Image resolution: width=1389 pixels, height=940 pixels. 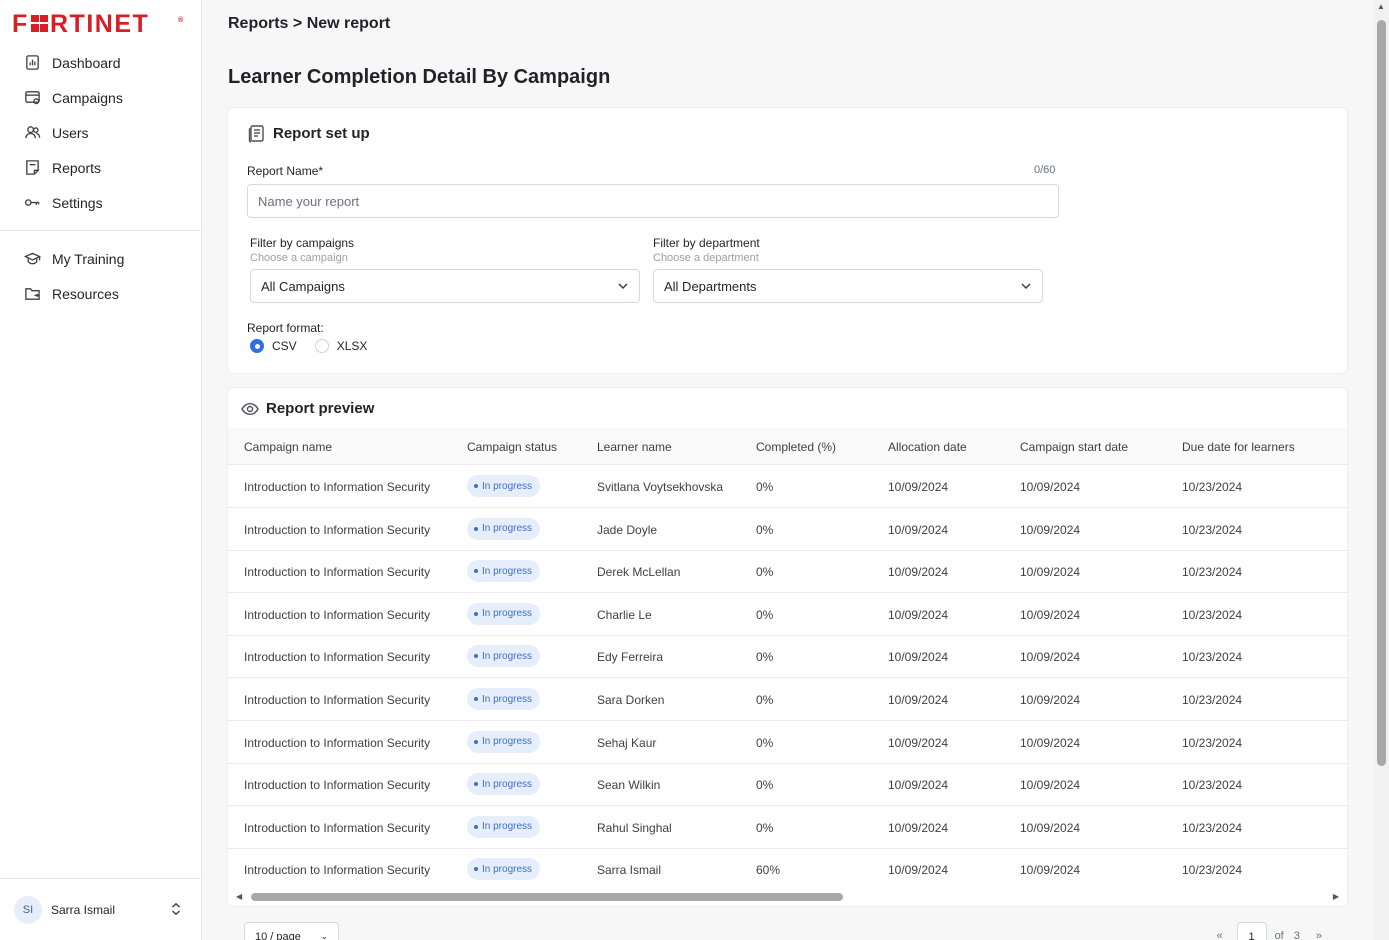 I want to click on report-format-radio-group: CSV XLSX, so click(x=317, y=346).